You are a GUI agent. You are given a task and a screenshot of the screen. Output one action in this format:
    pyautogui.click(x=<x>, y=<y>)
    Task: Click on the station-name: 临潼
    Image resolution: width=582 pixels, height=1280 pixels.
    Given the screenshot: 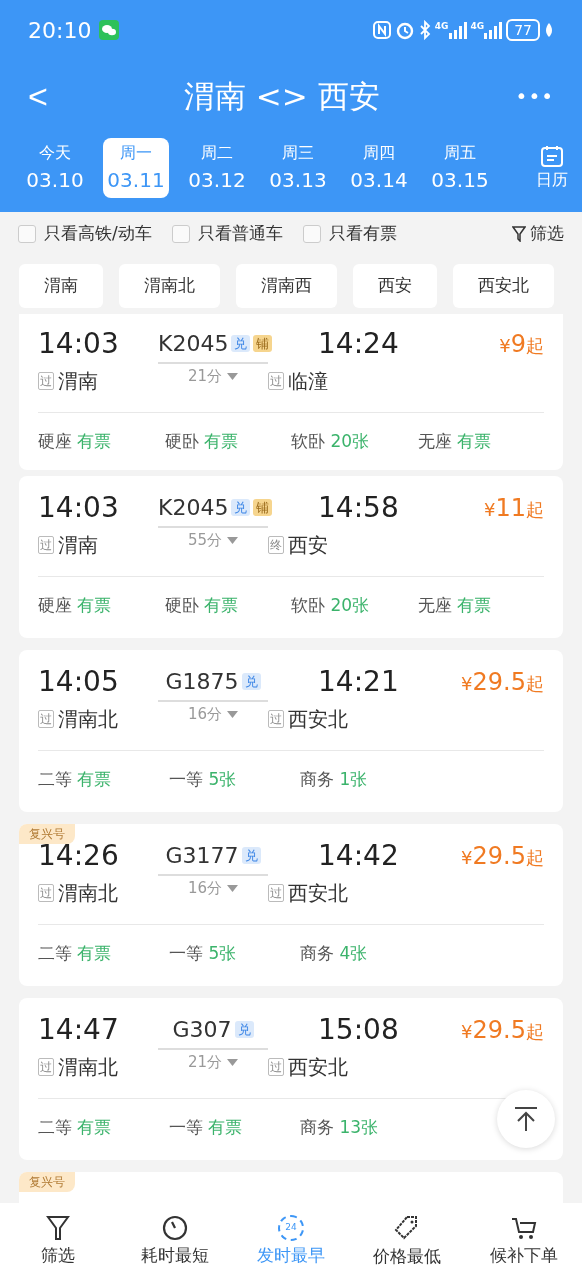 What is the action you would take?
    pyautogui.click(x=308, y=381)
    